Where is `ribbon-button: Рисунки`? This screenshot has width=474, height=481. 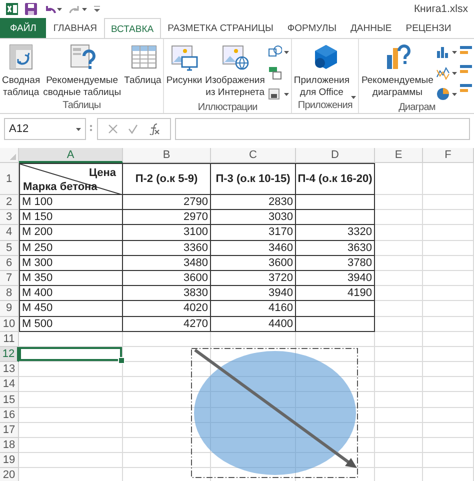 ribbon-button: Рисунки is located at coordinates (184, 64).